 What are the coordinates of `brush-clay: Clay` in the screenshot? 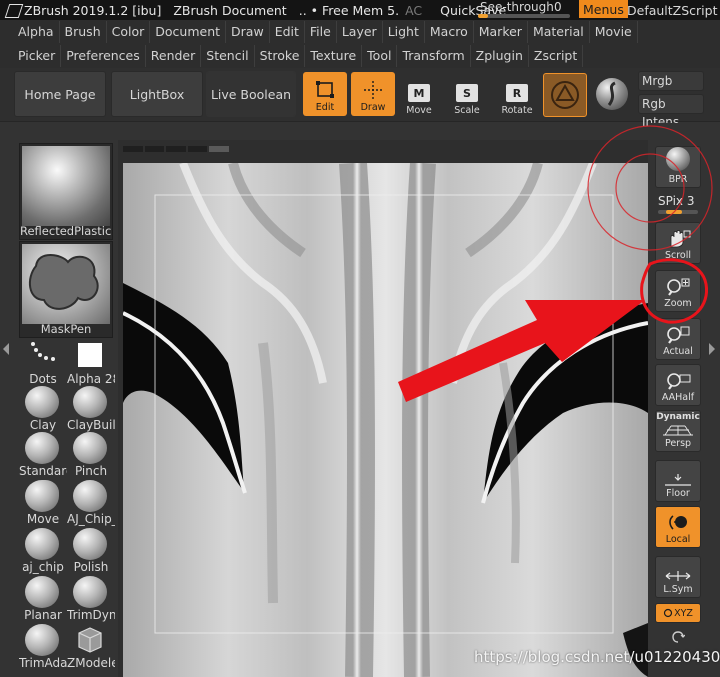 It's located at (43, 410).